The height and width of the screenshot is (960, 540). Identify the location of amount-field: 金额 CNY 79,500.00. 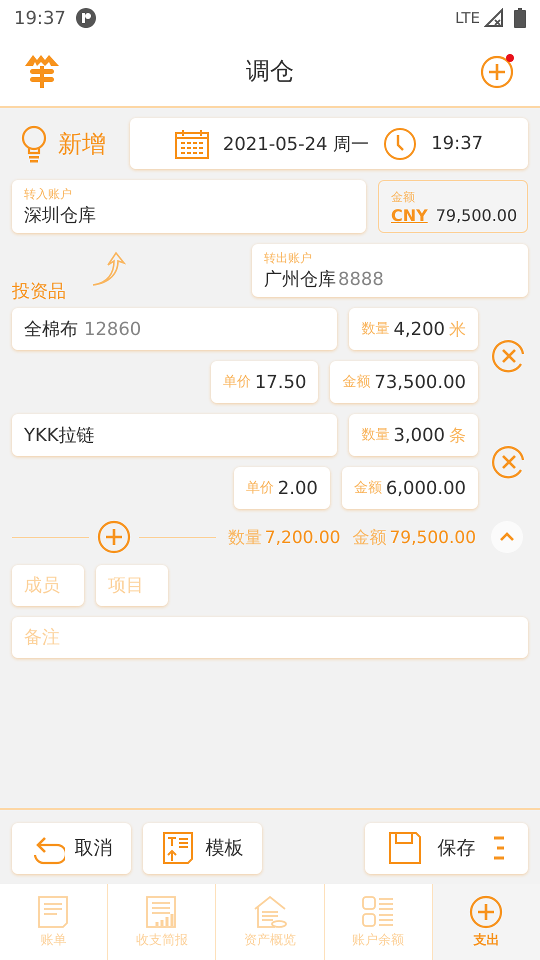
(453, 206).